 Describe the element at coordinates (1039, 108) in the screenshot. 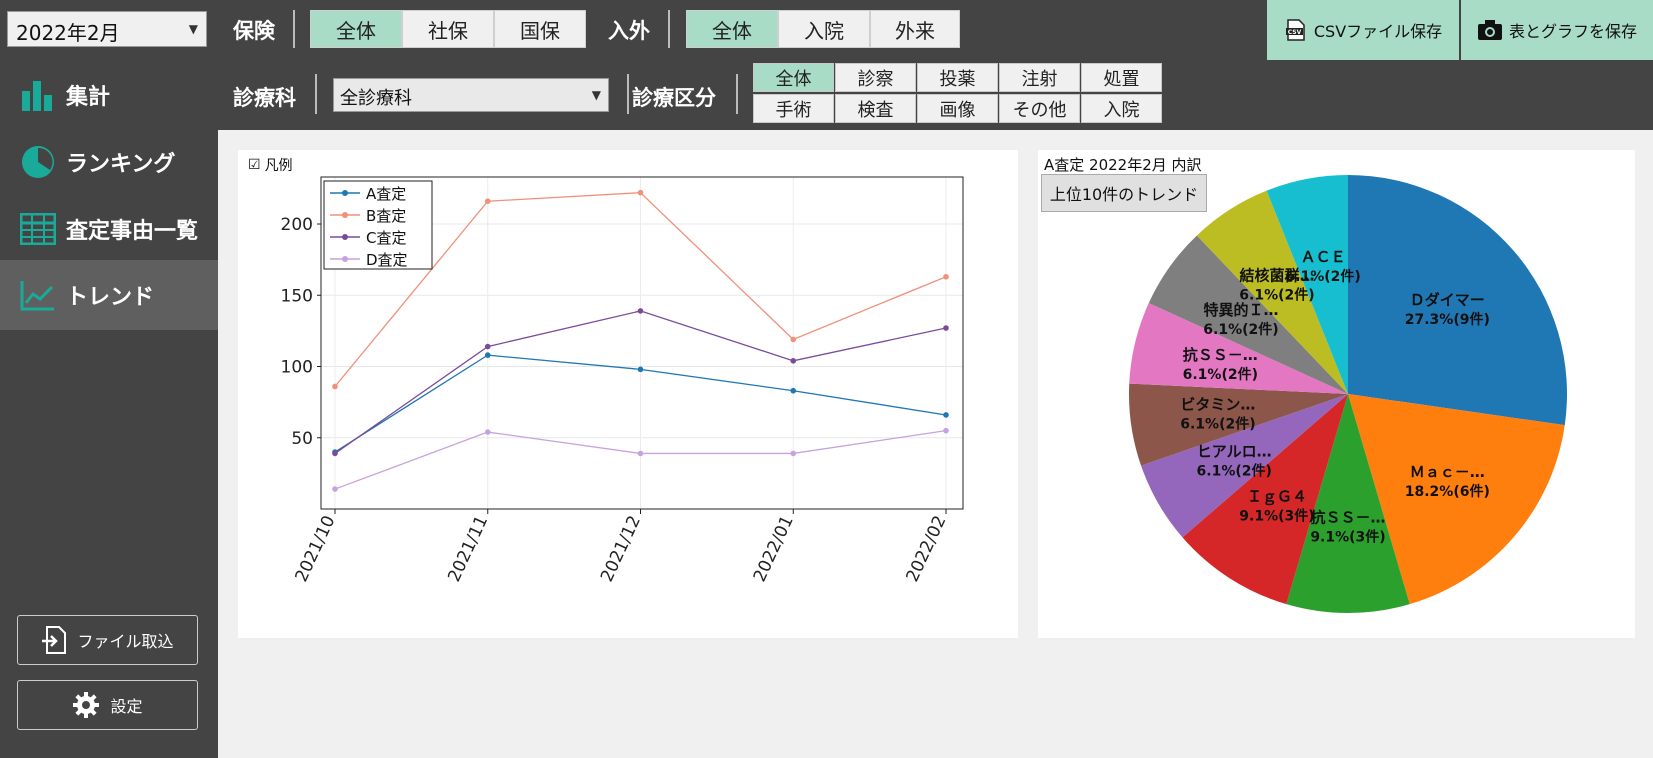

I see `category-other-button: その他` at that location.